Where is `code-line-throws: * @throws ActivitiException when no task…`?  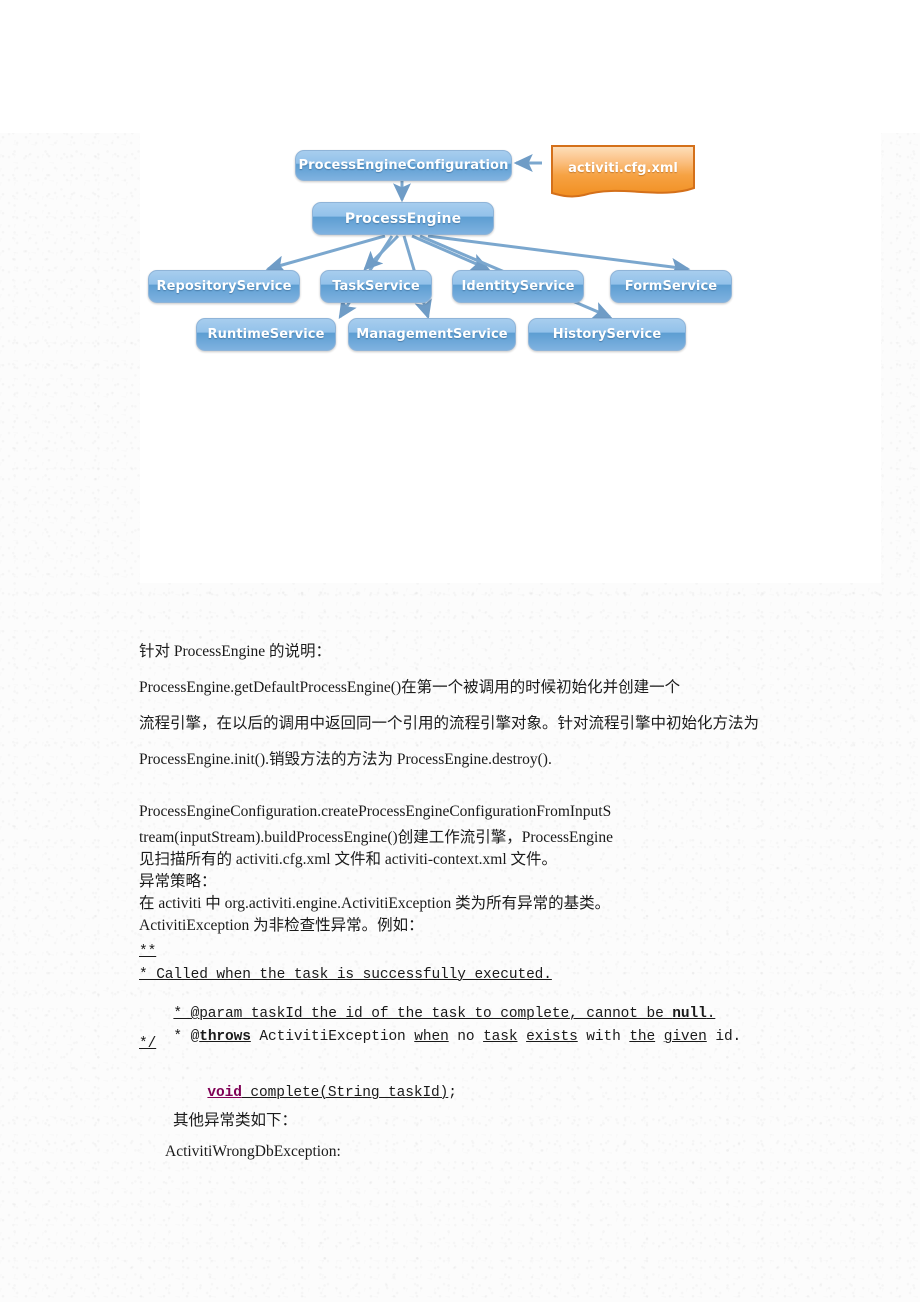
code-line-throws: * @throws ActivitiException when no task… is located at coordinates (440, 1037).